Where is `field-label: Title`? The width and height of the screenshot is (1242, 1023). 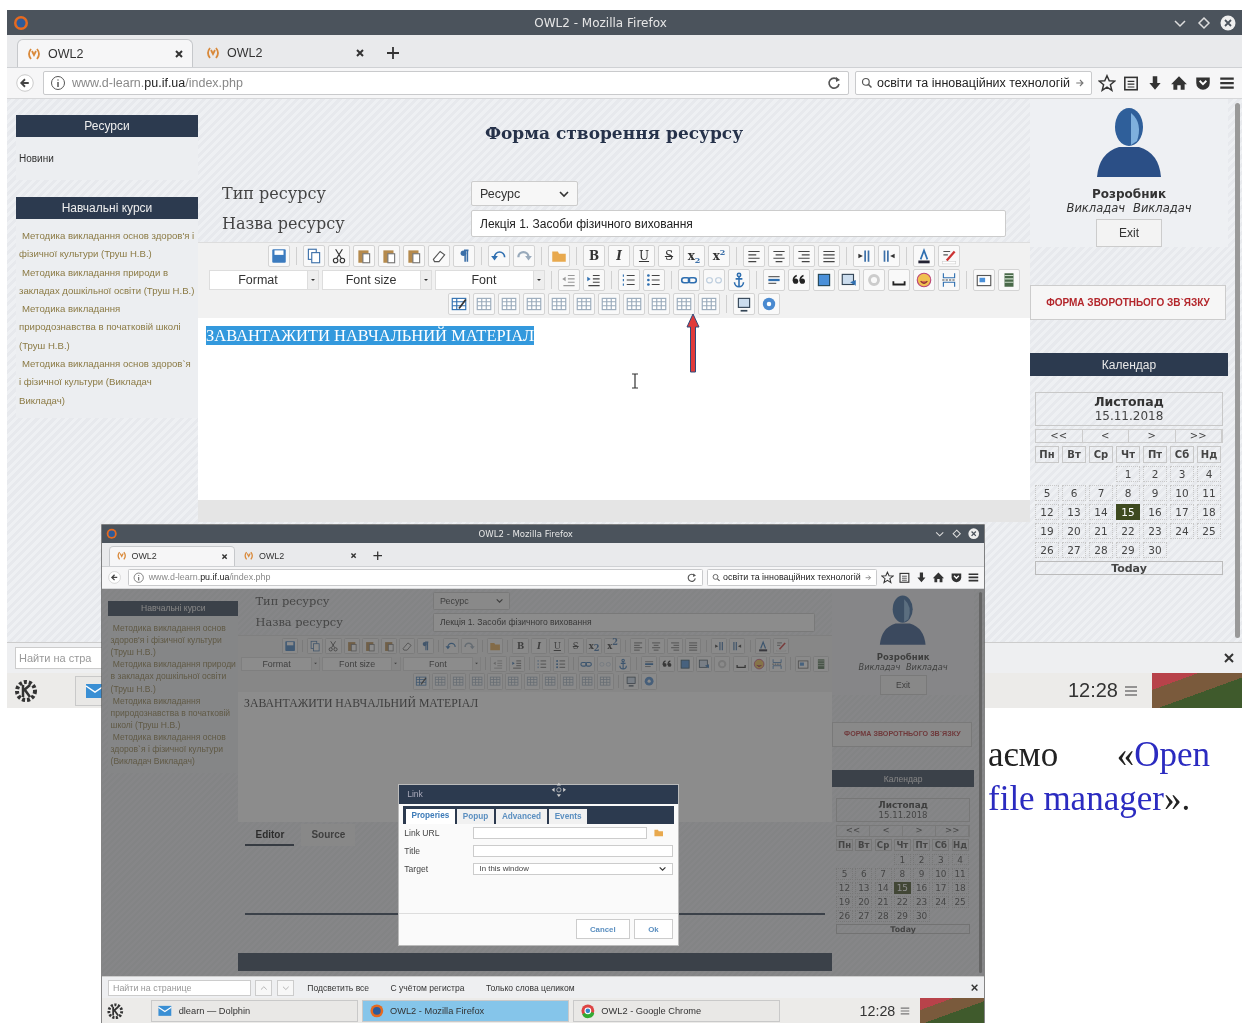
field-label: Title is located at coordinates (413, 851).